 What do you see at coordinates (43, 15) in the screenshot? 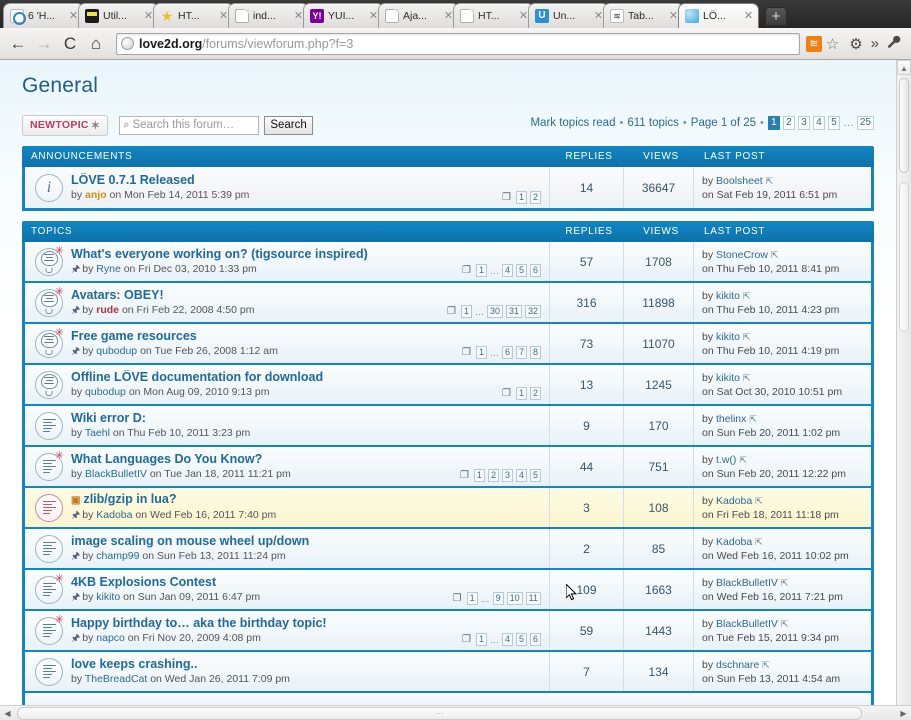
I see `browser-tab: 6 'H... ✕` at bounding box center [43, 15].